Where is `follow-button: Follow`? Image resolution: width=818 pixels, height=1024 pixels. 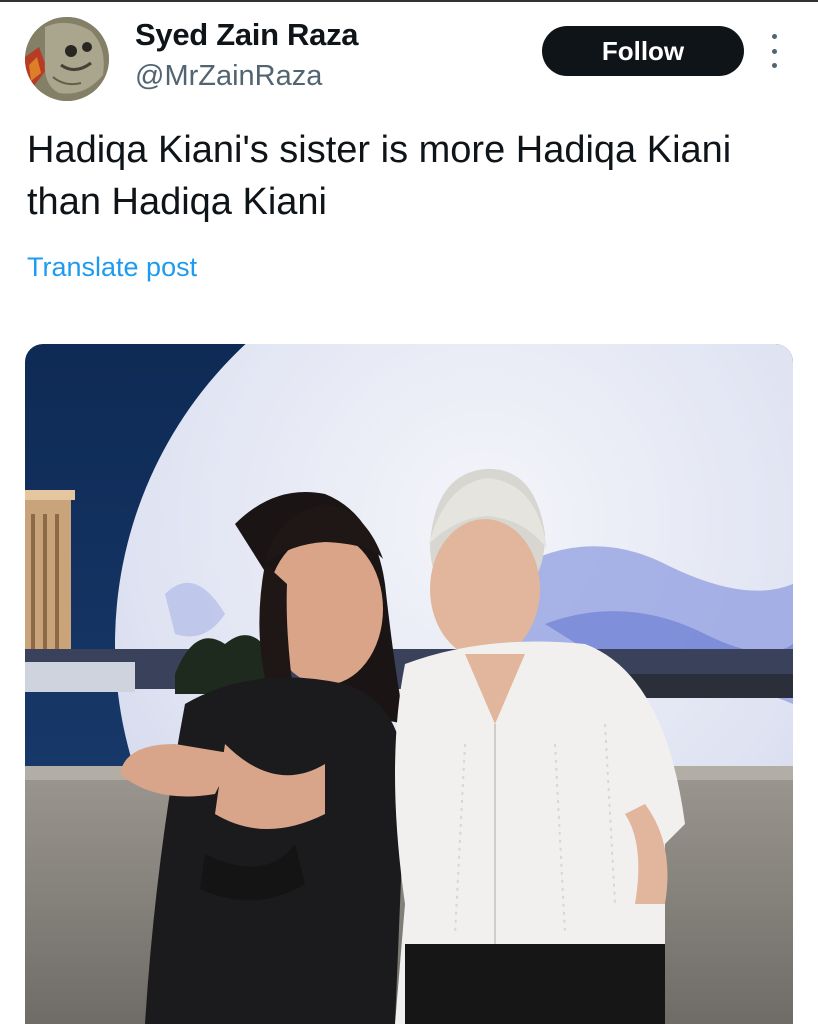 follow-button: Follow is located at coordinates (643, 51).